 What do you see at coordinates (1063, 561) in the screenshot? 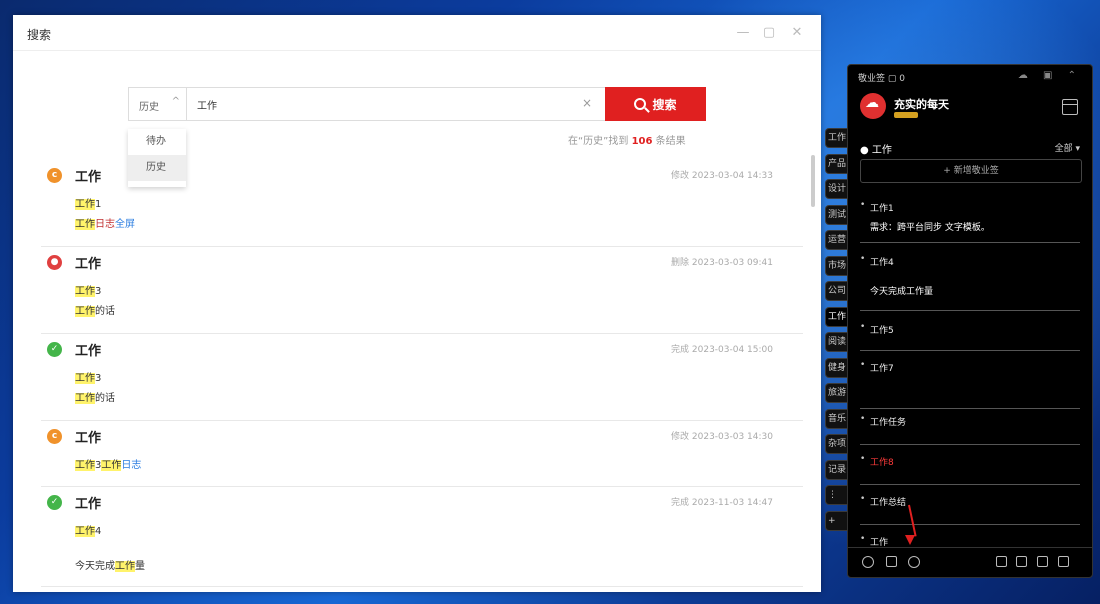
I see `list-icon` at bounding box center [1063, 561].